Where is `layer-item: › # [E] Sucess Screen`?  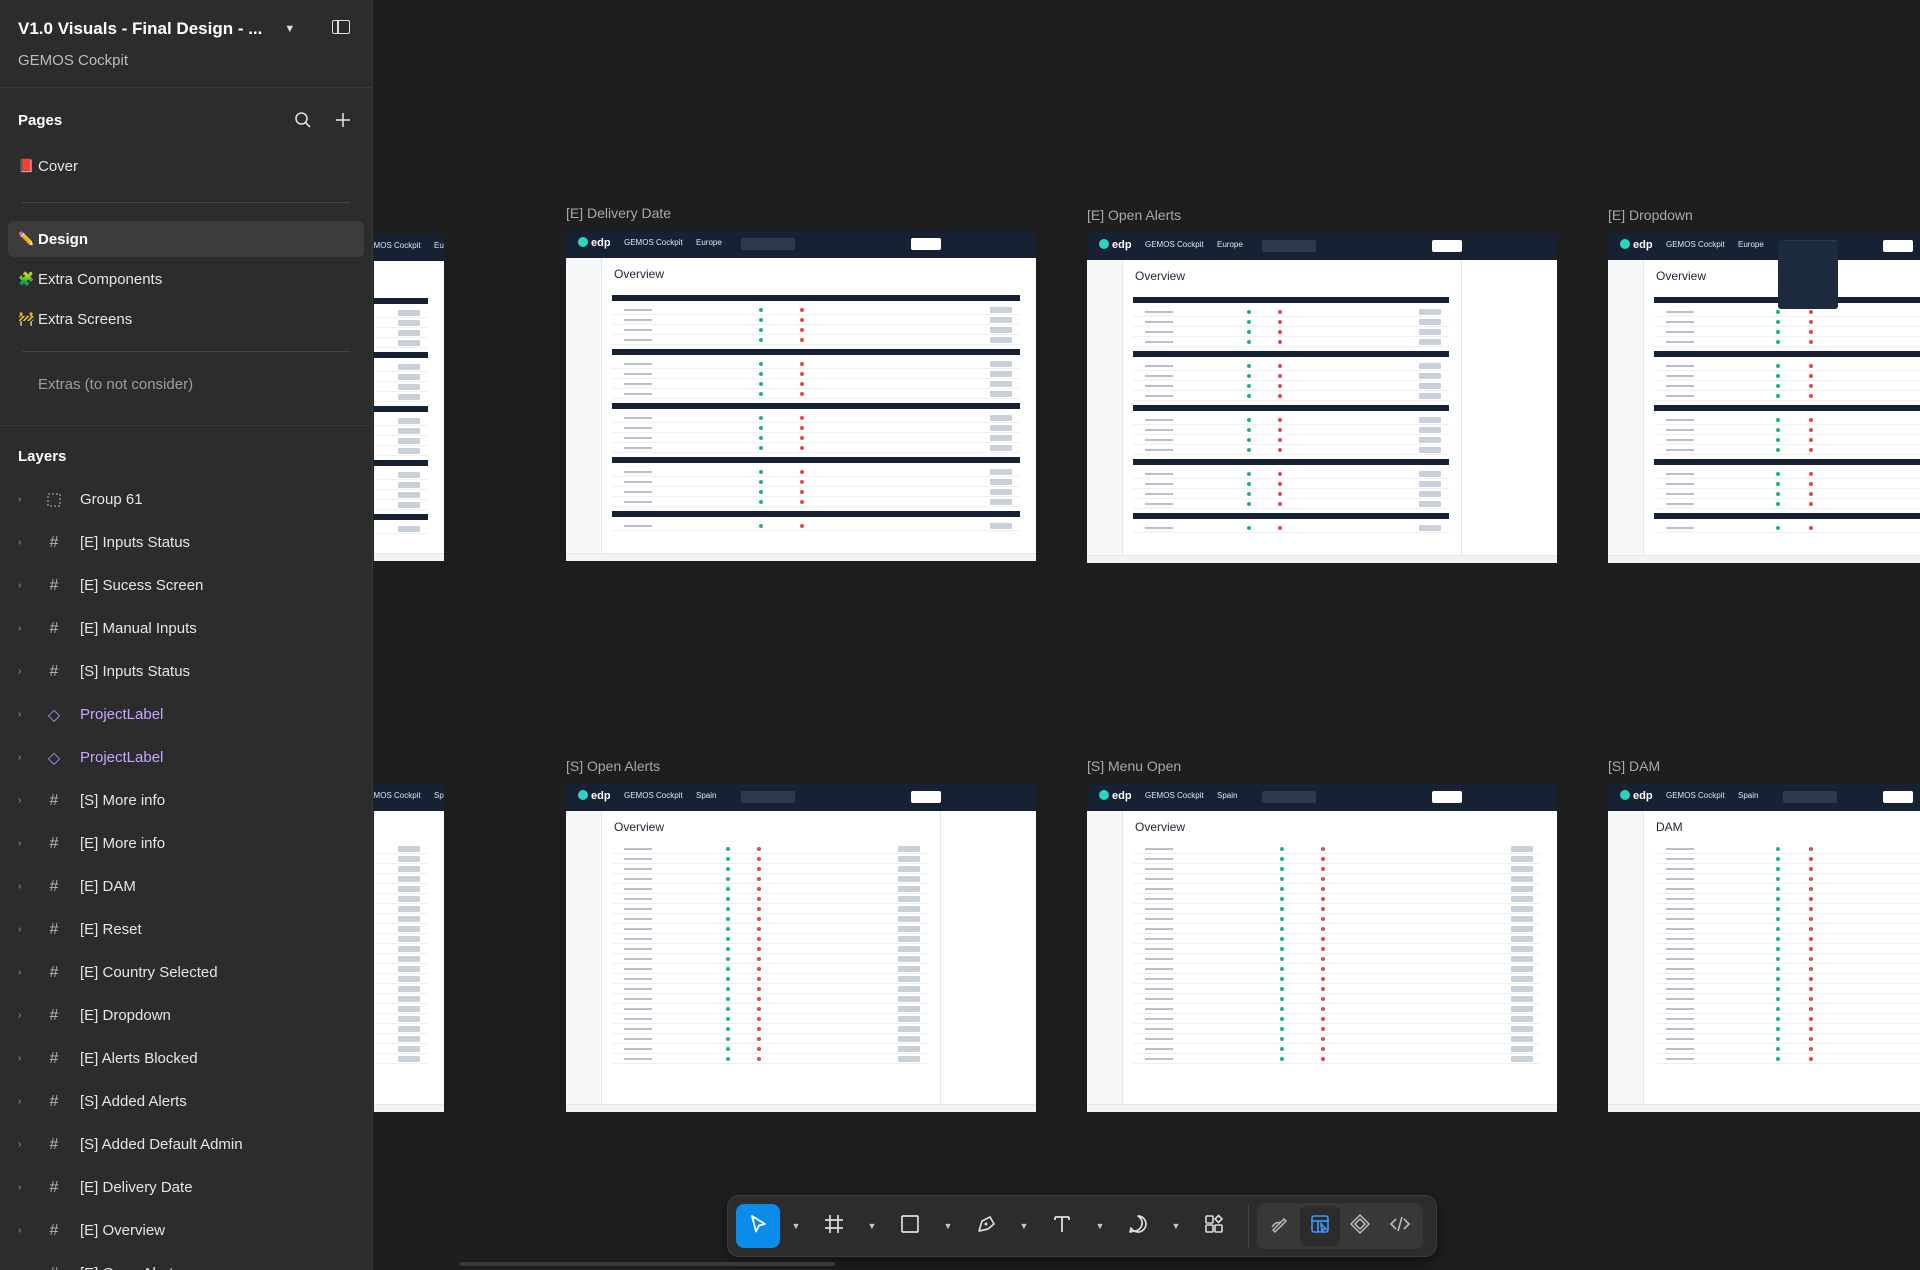 layer-item: › # [E] Sucess Screen is located at coordinates (186, 585).